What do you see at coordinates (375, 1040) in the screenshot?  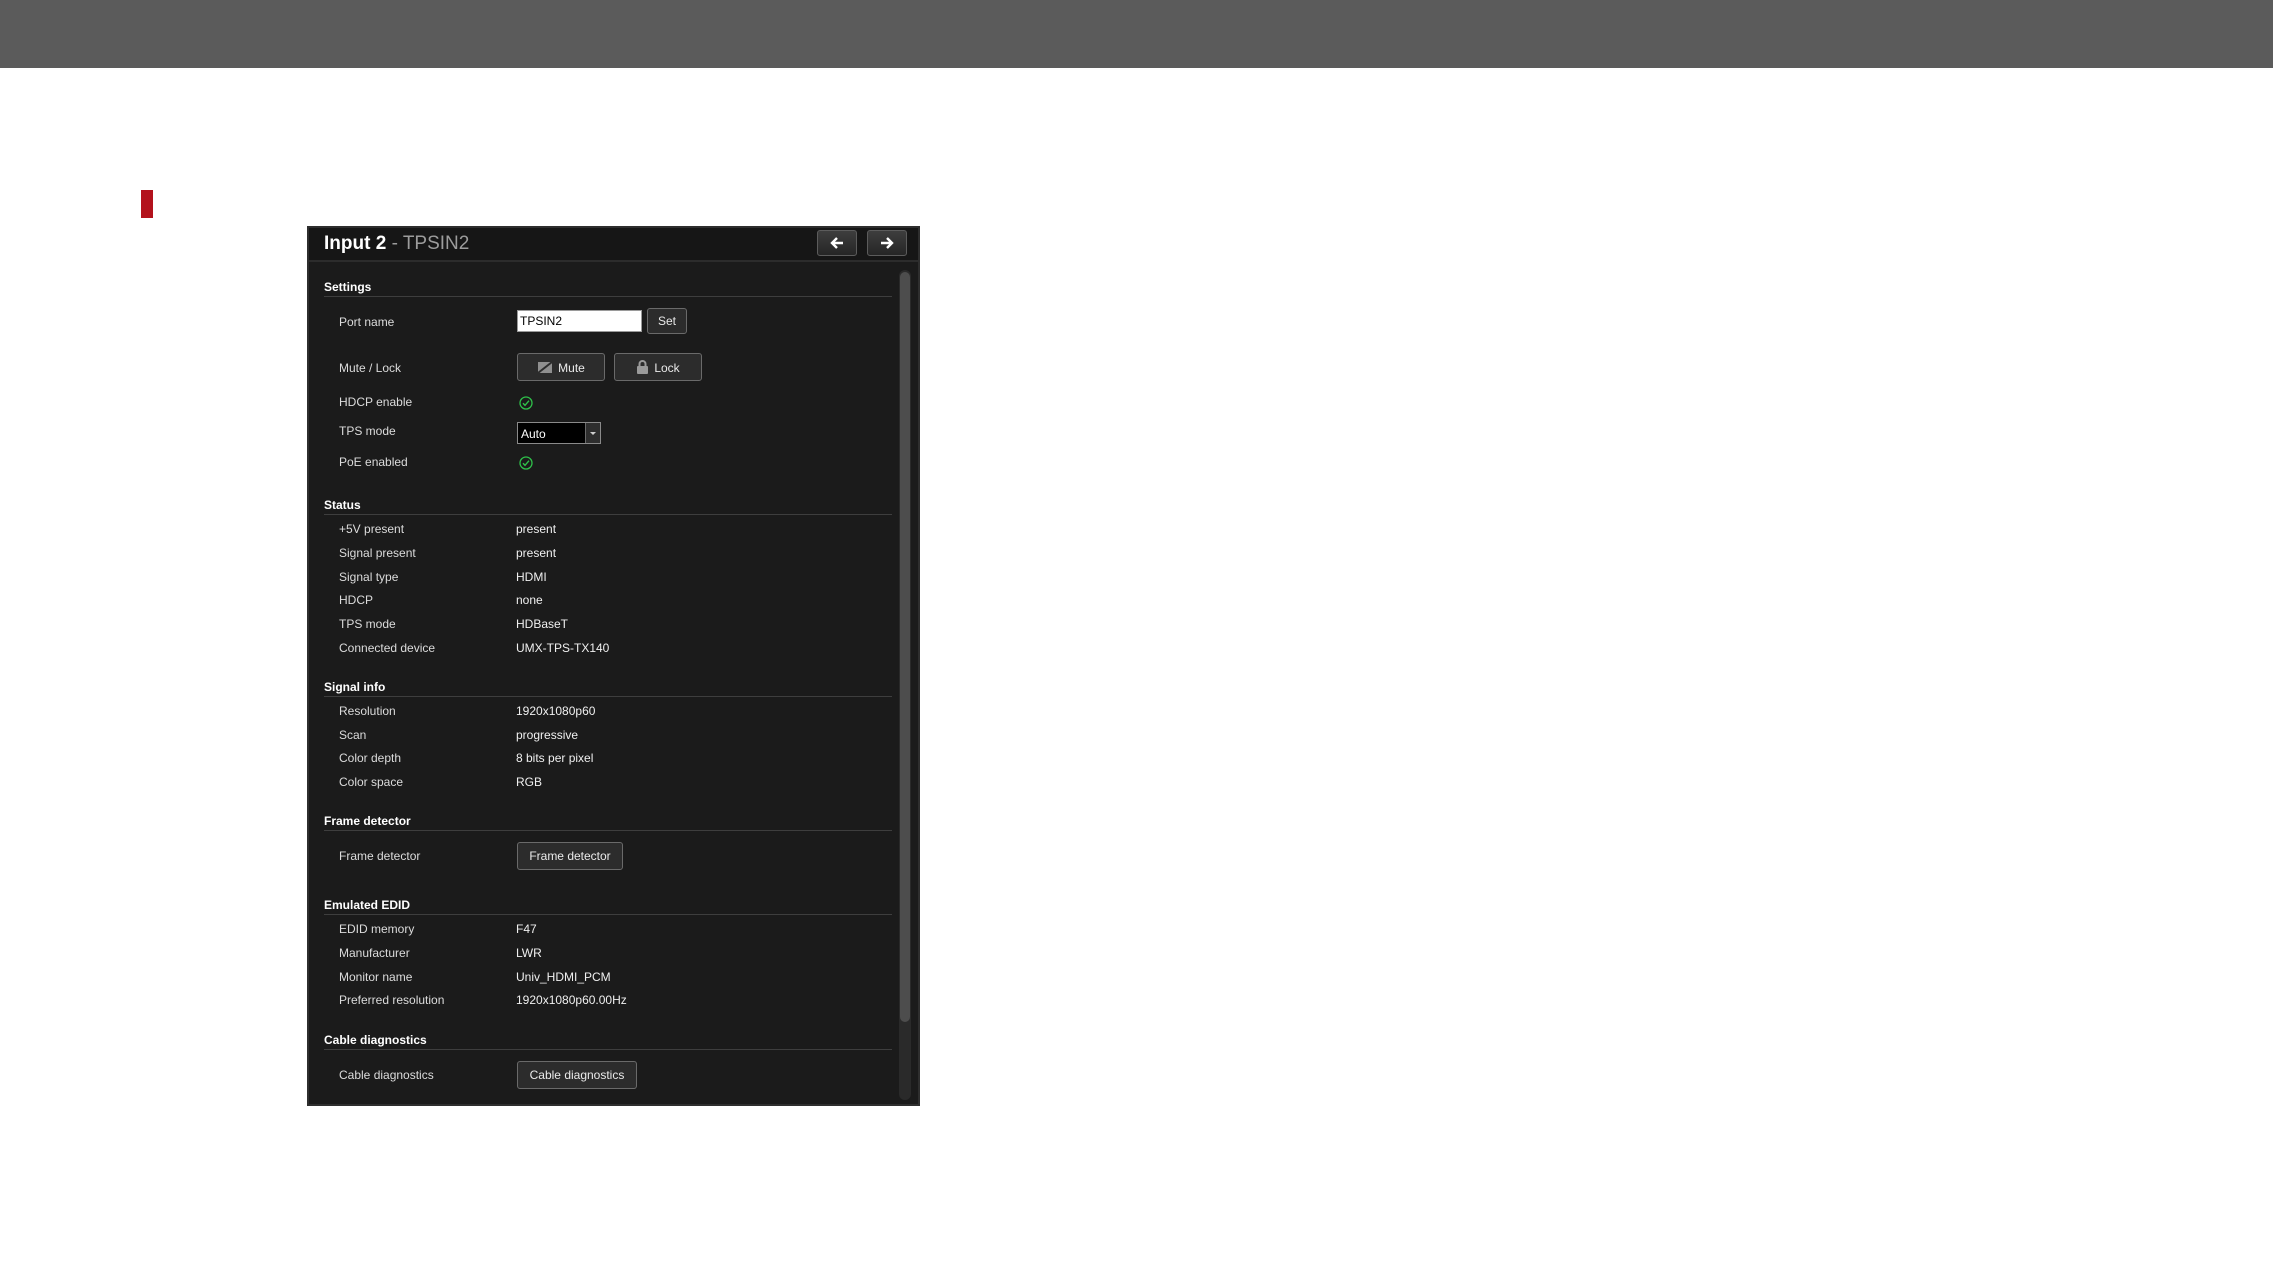 I see `cable-diagnostics-section-title: Cable diagnostics` at bounding box center [375, 1040].